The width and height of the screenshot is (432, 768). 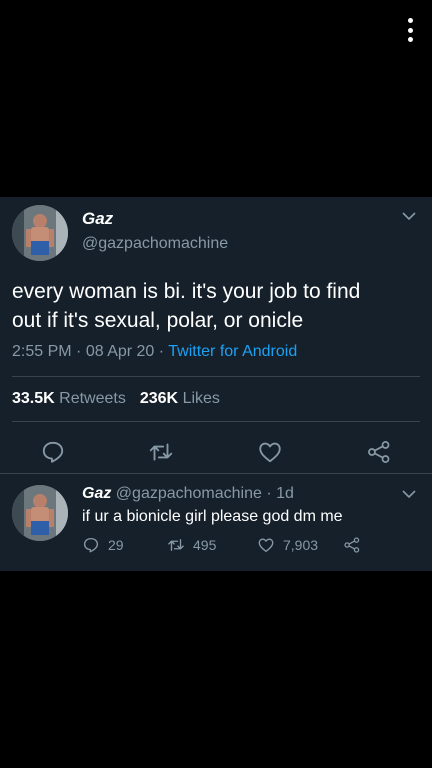 I want to click on like-count: 7,903, so click(x=301, y=545).